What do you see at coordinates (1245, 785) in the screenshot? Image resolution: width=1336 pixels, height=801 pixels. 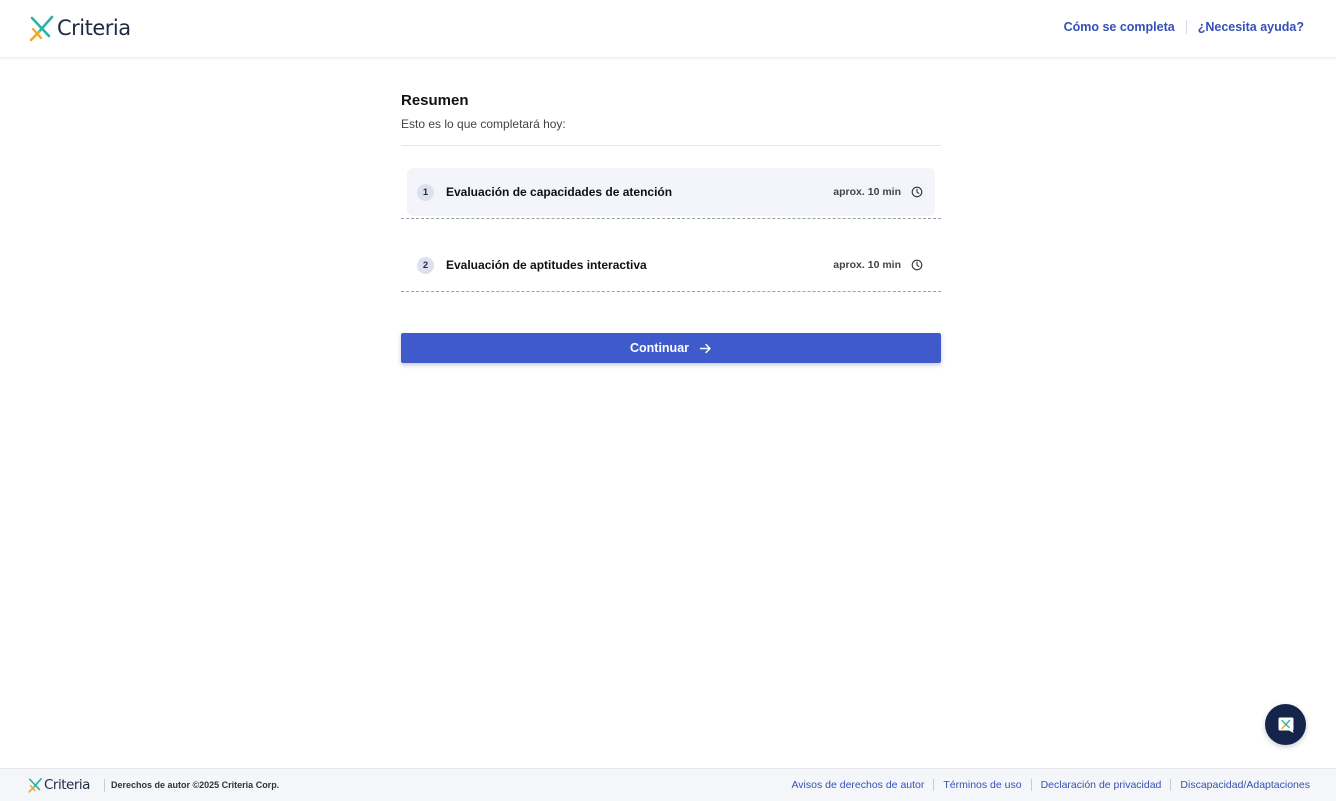 I see `accessibility-link: Discapacidad/Adaptaciones` at bounding box center [1245, 785].